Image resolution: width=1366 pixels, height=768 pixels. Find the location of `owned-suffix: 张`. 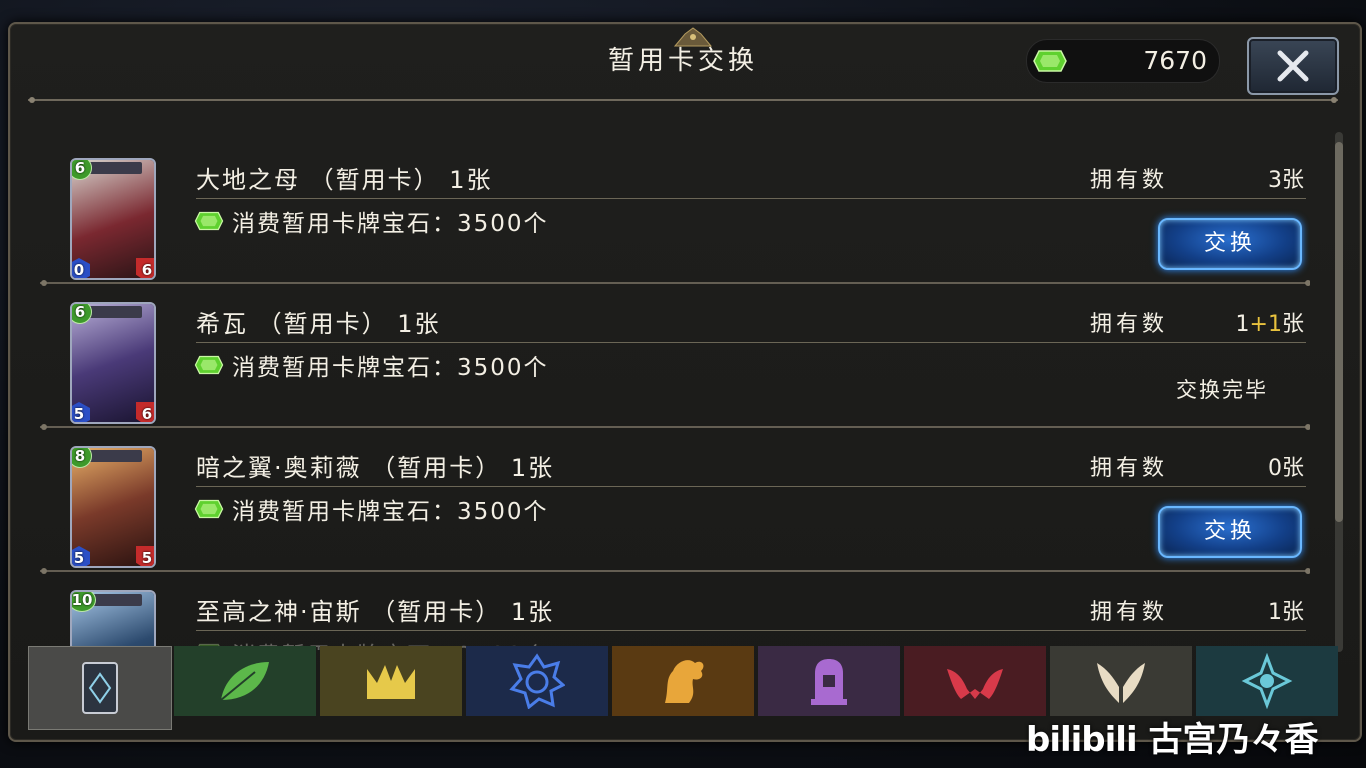

owned-suffix: 张 is located at coordinates (1292, 324).